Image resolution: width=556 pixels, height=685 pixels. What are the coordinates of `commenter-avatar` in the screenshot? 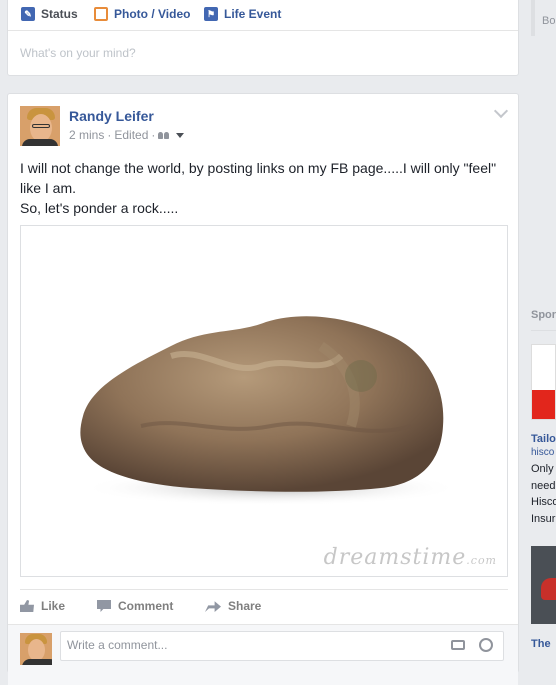 It's located at (36, 649).